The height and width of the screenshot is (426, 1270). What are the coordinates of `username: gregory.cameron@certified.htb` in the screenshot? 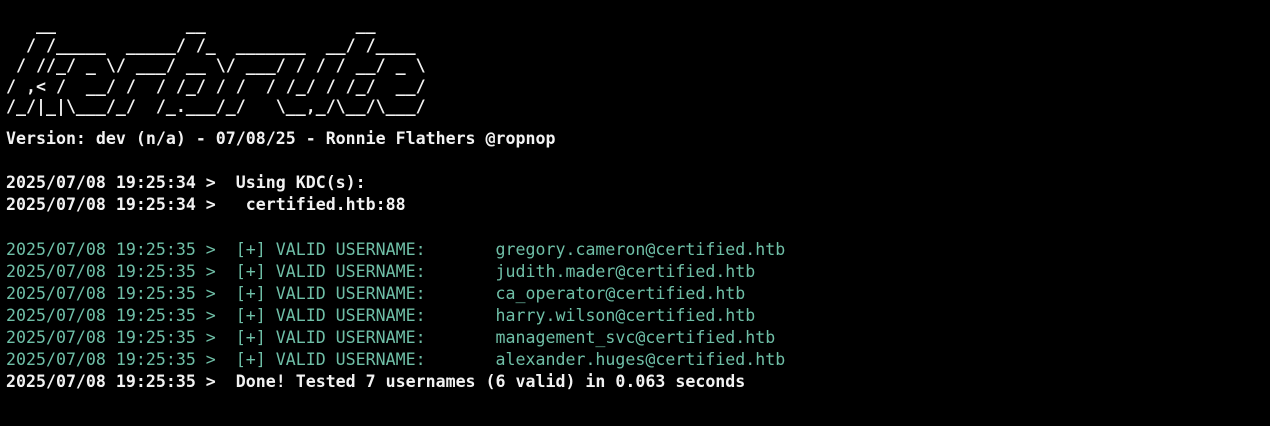 It's located at (640, 249).